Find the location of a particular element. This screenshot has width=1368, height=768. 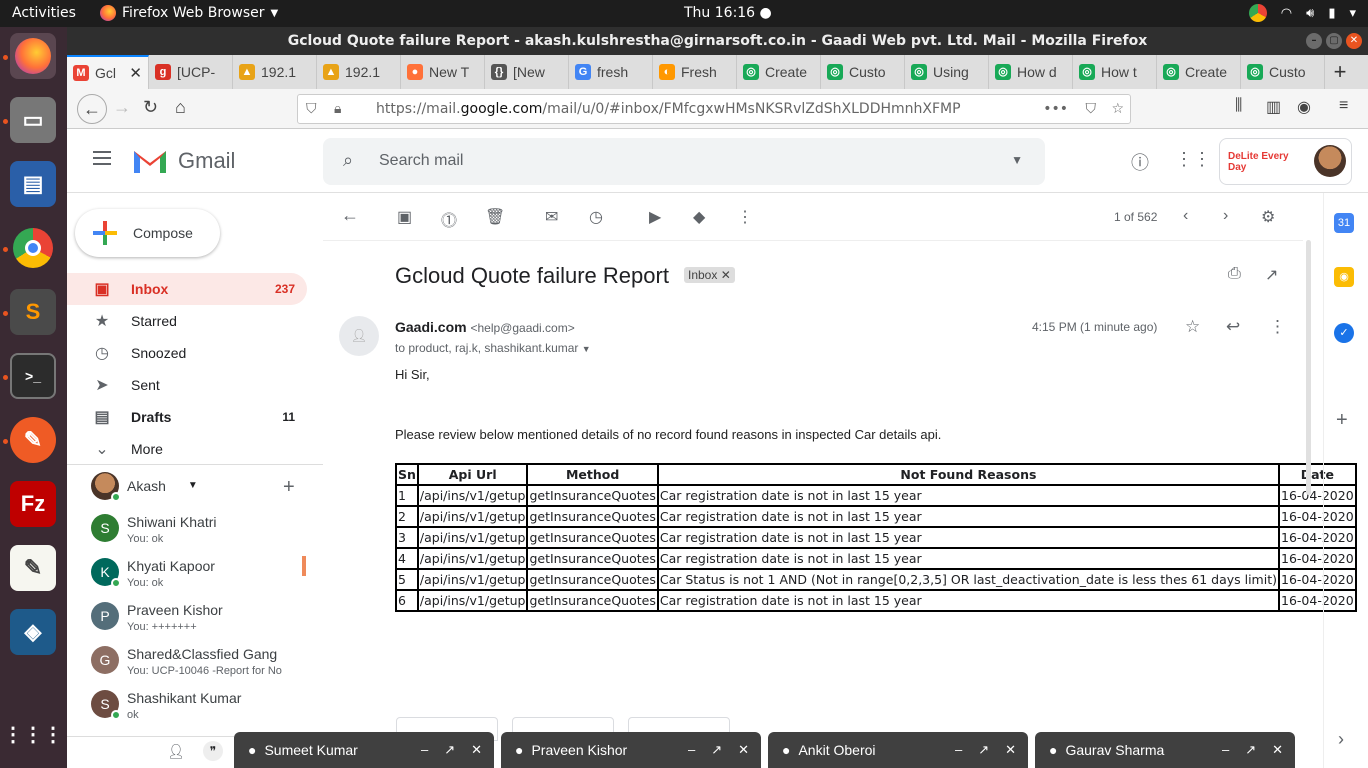

pocket-icon: ⛉ is located at coordinates (1091, 109).